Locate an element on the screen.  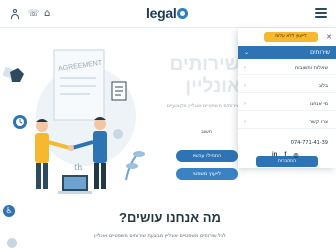
logo-mark-icon is located at coordinates (183, 13).